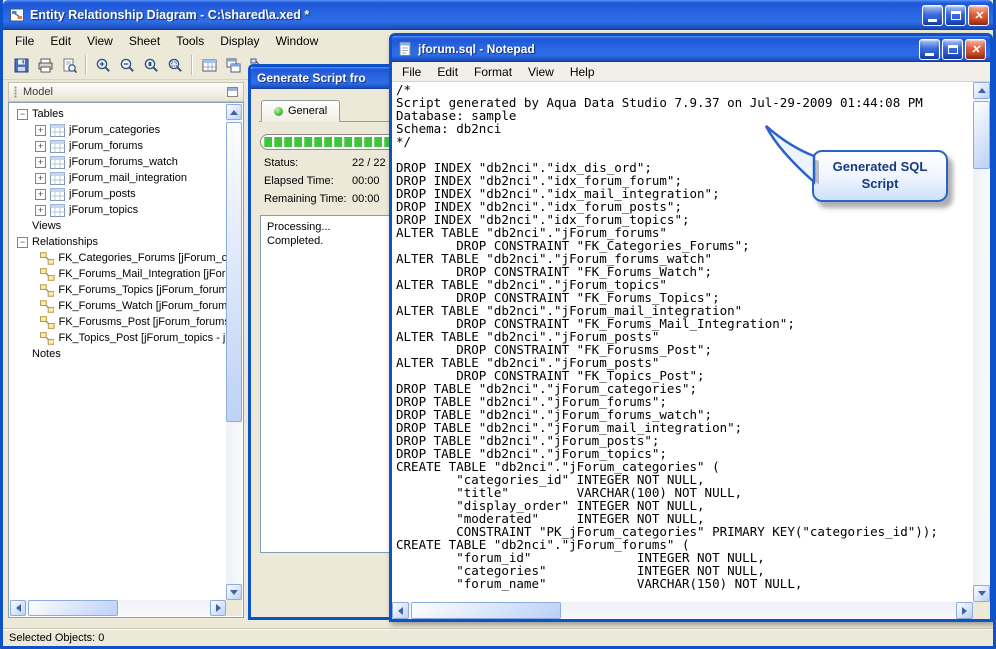  I want to click on zoom-out-button, so click(127, 65).